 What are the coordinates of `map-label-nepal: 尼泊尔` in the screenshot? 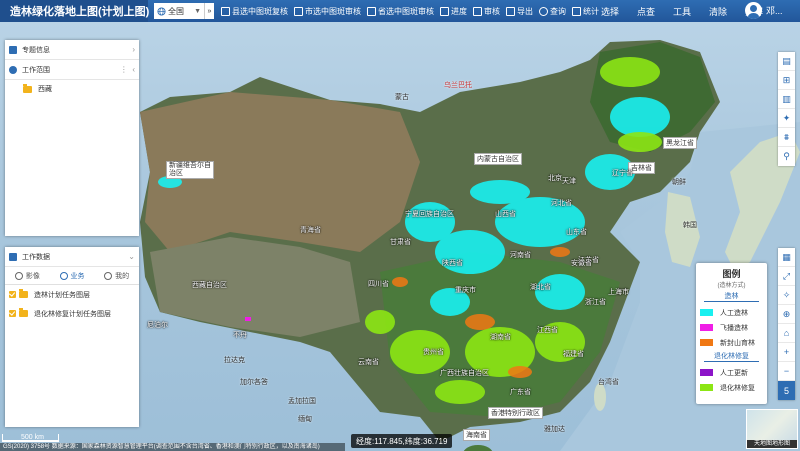 It's located at (157, 325).